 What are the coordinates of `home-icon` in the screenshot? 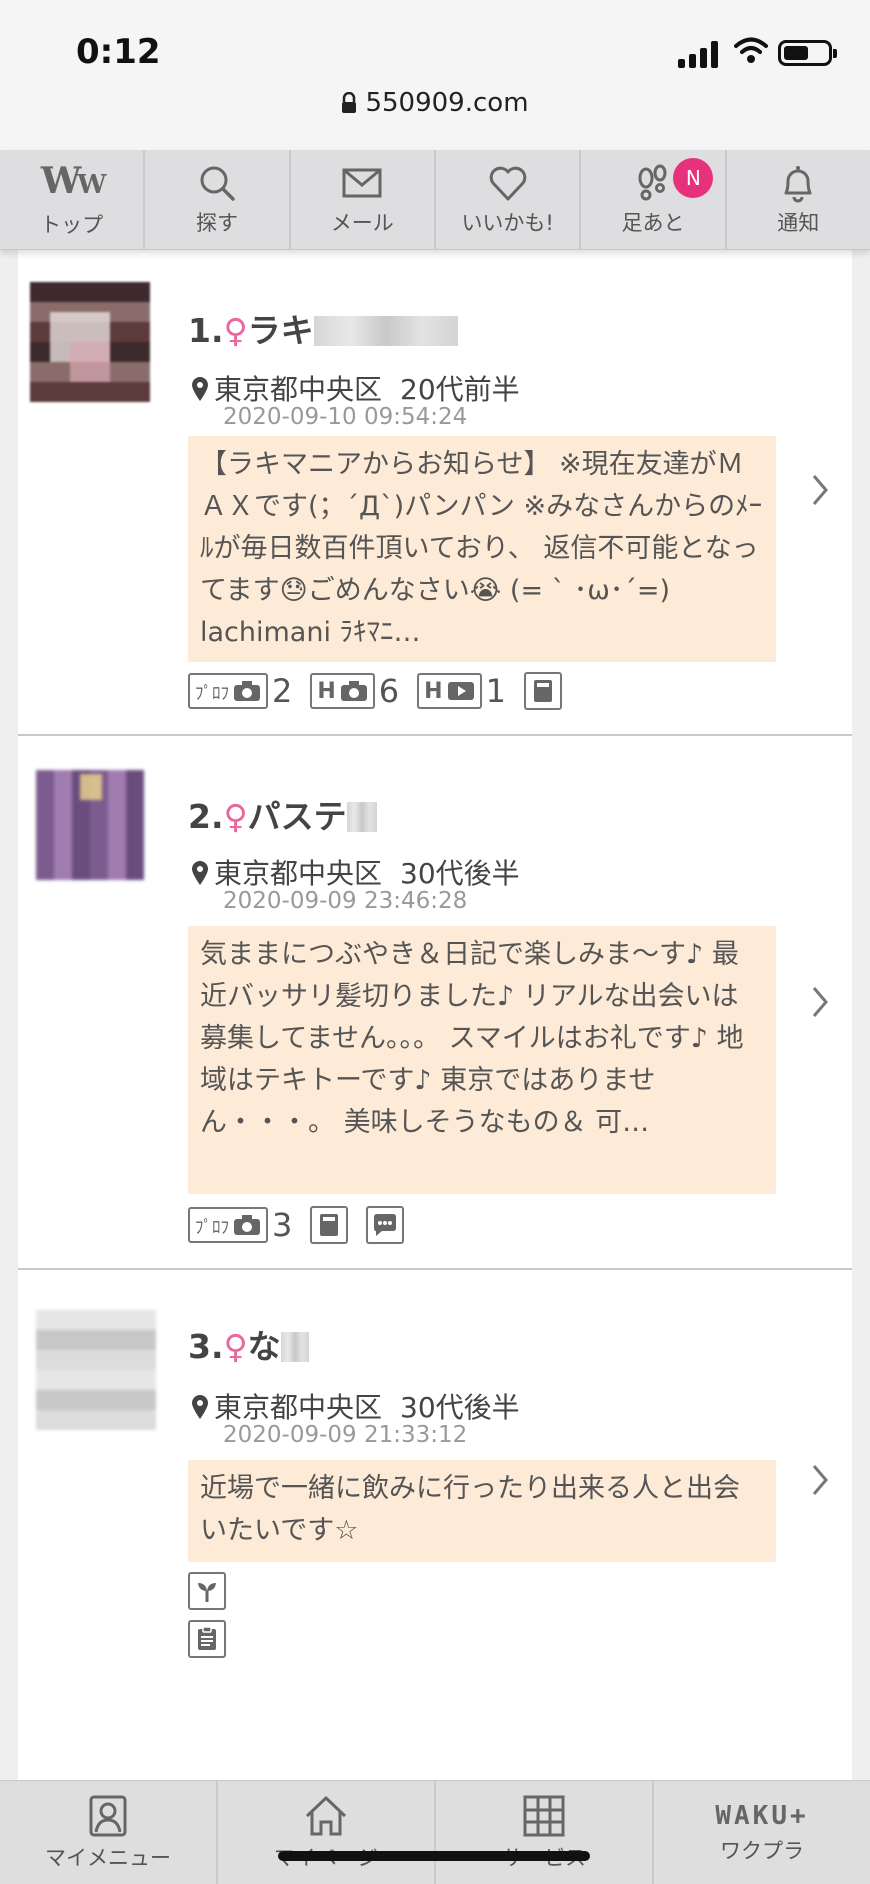 It's located at (326, 1815).